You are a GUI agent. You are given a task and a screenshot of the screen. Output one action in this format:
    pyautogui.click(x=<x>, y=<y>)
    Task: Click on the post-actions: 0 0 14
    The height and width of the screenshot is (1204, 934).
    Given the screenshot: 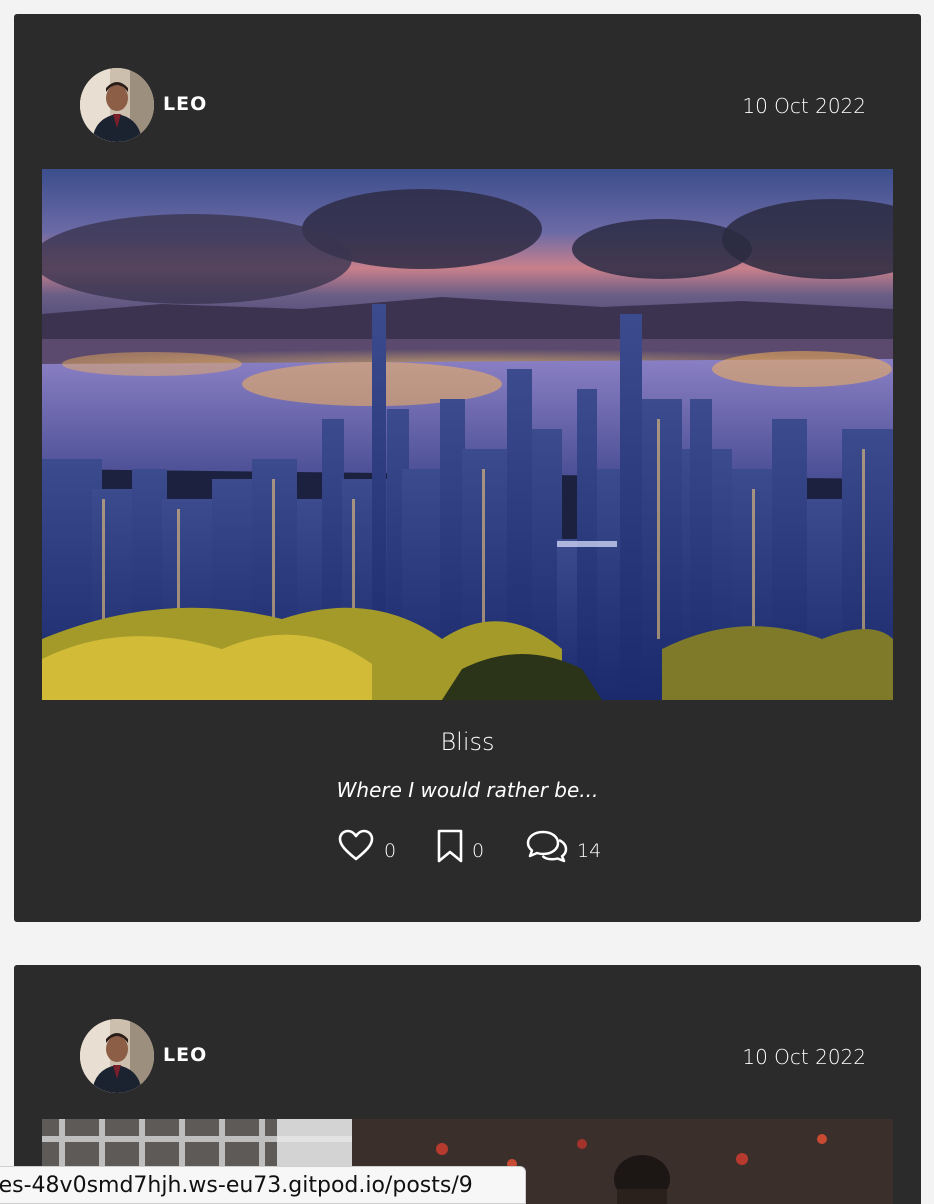 What is the action you would take?
    pyautogui.click(x=488, y=849)
    